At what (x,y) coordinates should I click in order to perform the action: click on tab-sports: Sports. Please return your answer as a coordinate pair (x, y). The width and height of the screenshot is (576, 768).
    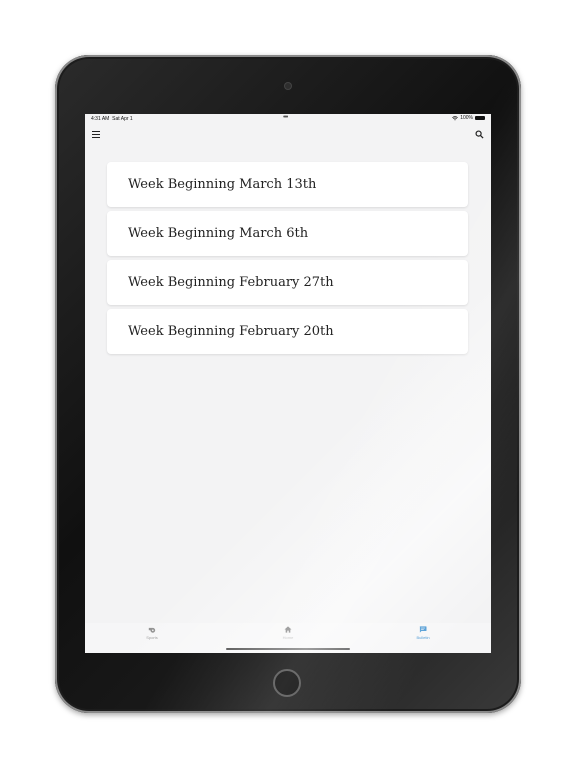
    Looking at the image, I should click on (152, 636).